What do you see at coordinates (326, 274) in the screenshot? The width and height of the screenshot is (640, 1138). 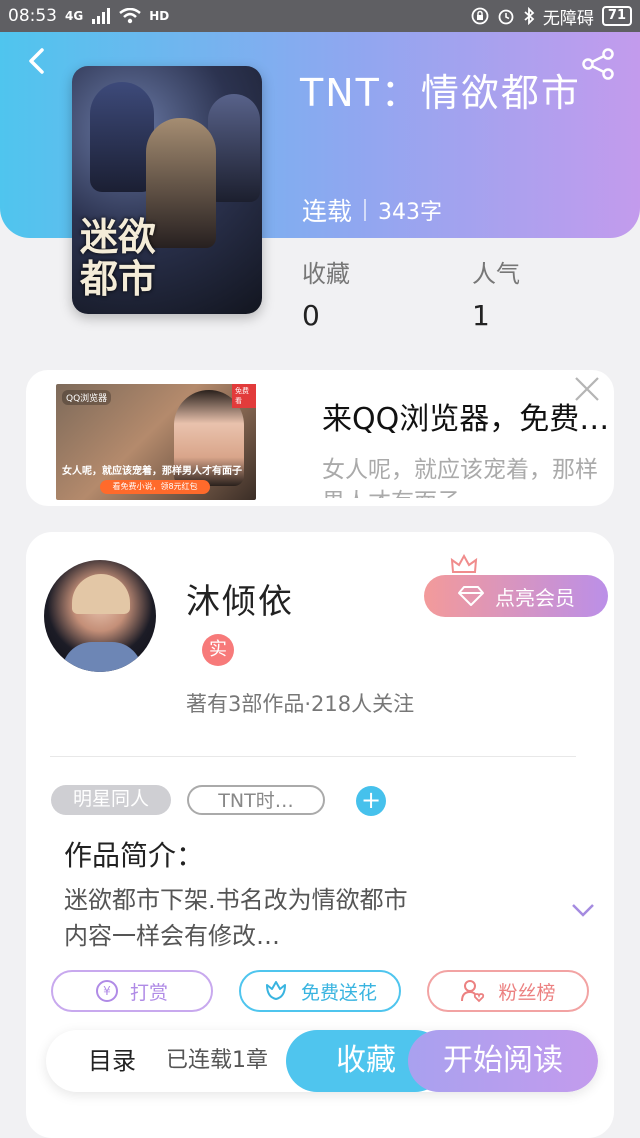 I see `collect-label: 收藏` at bounding box center [326, 274].